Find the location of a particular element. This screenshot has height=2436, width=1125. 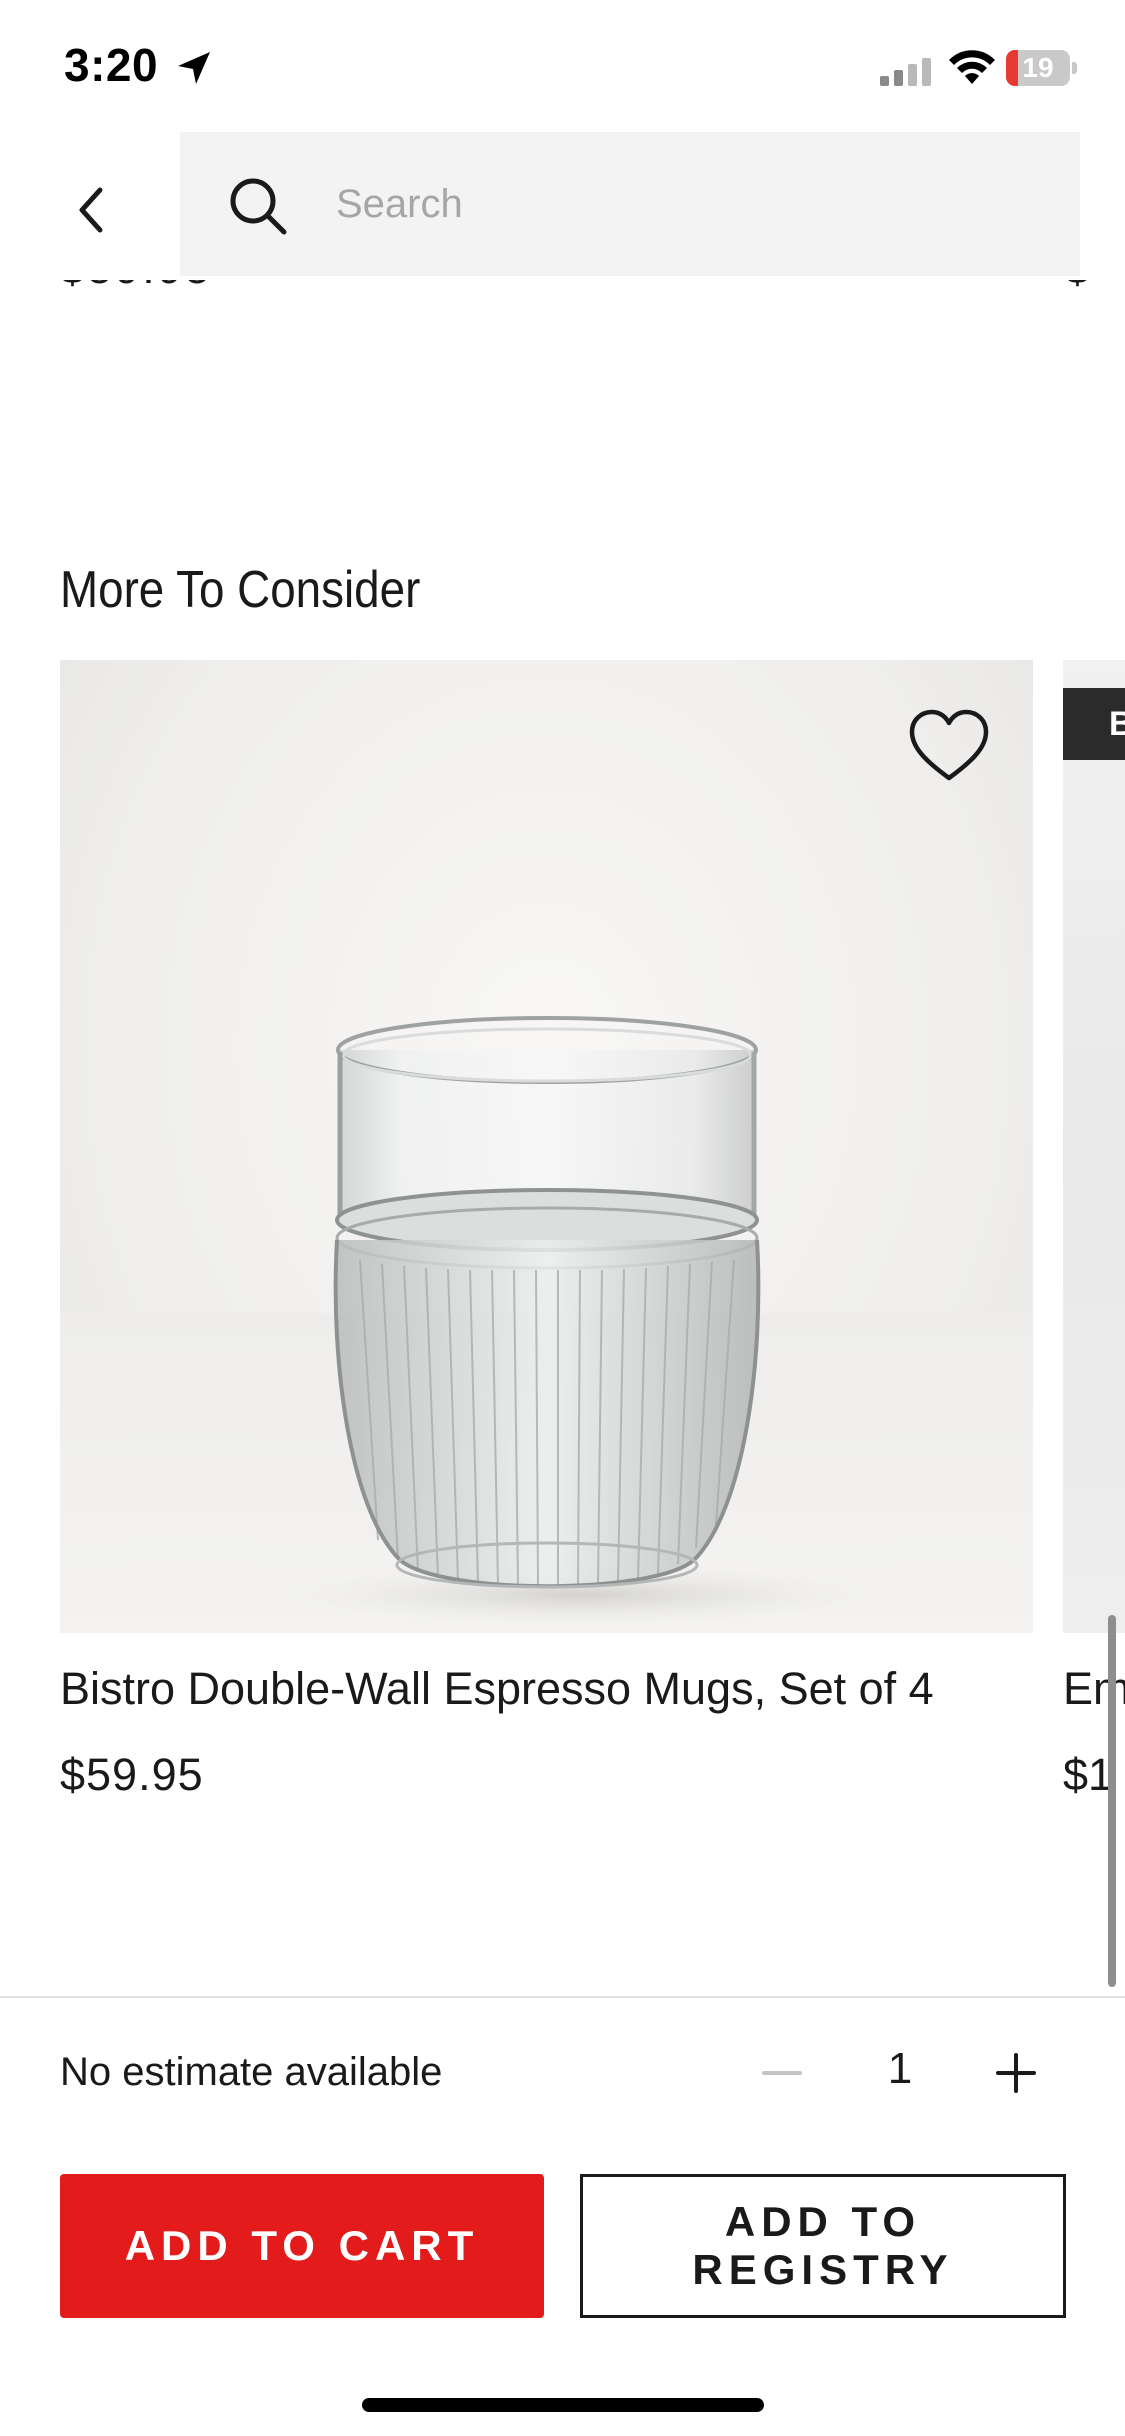

battery-icon: 19 is located at coordinates (1041, 68).